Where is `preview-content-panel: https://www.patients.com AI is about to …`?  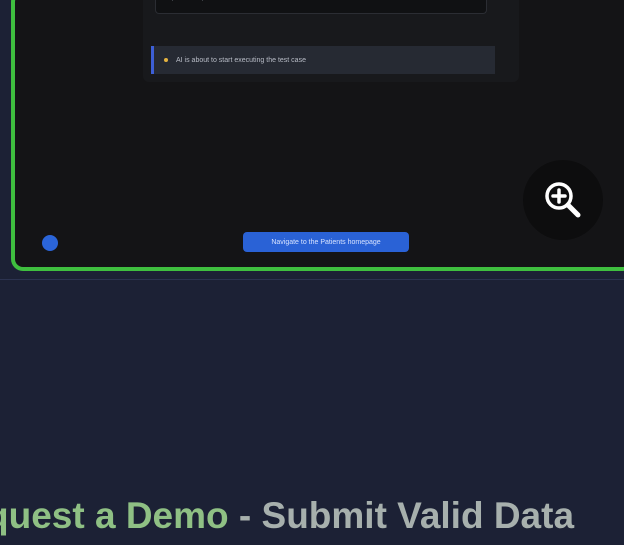 preview-content-panel: https://www.patients.com AI is about to … is located at coordinates (331, 41).